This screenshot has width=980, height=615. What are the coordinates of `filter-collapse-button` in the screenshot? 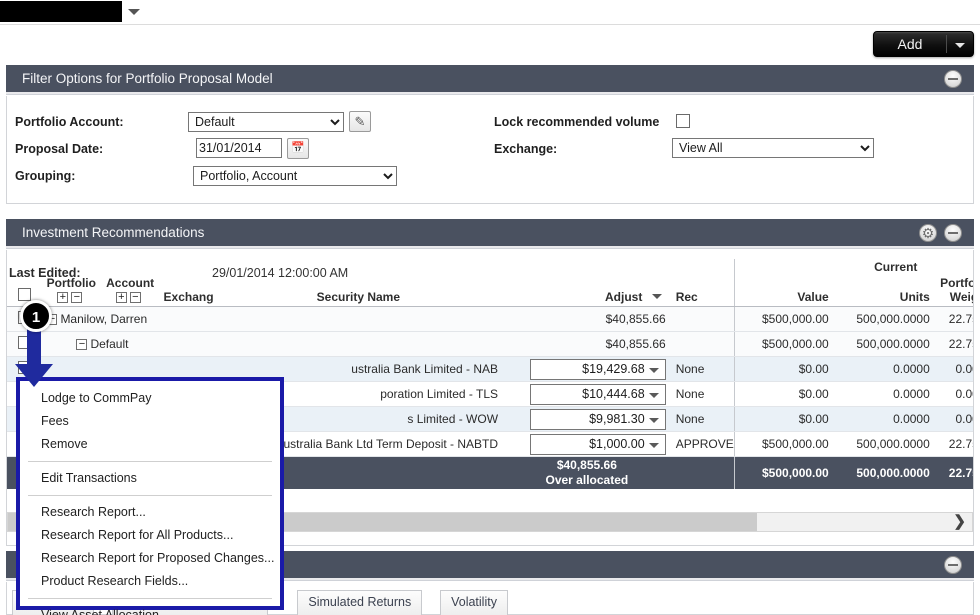 It's located at (953, 79).